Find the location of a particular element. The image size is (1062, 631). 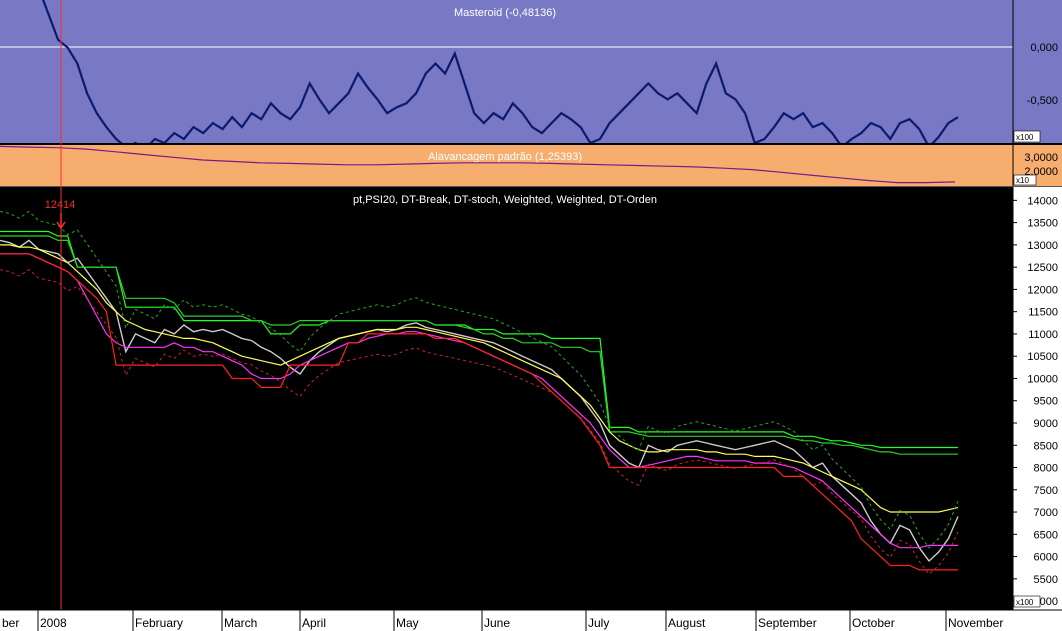

x-axis-label: April is located at coordinates (314, 623).